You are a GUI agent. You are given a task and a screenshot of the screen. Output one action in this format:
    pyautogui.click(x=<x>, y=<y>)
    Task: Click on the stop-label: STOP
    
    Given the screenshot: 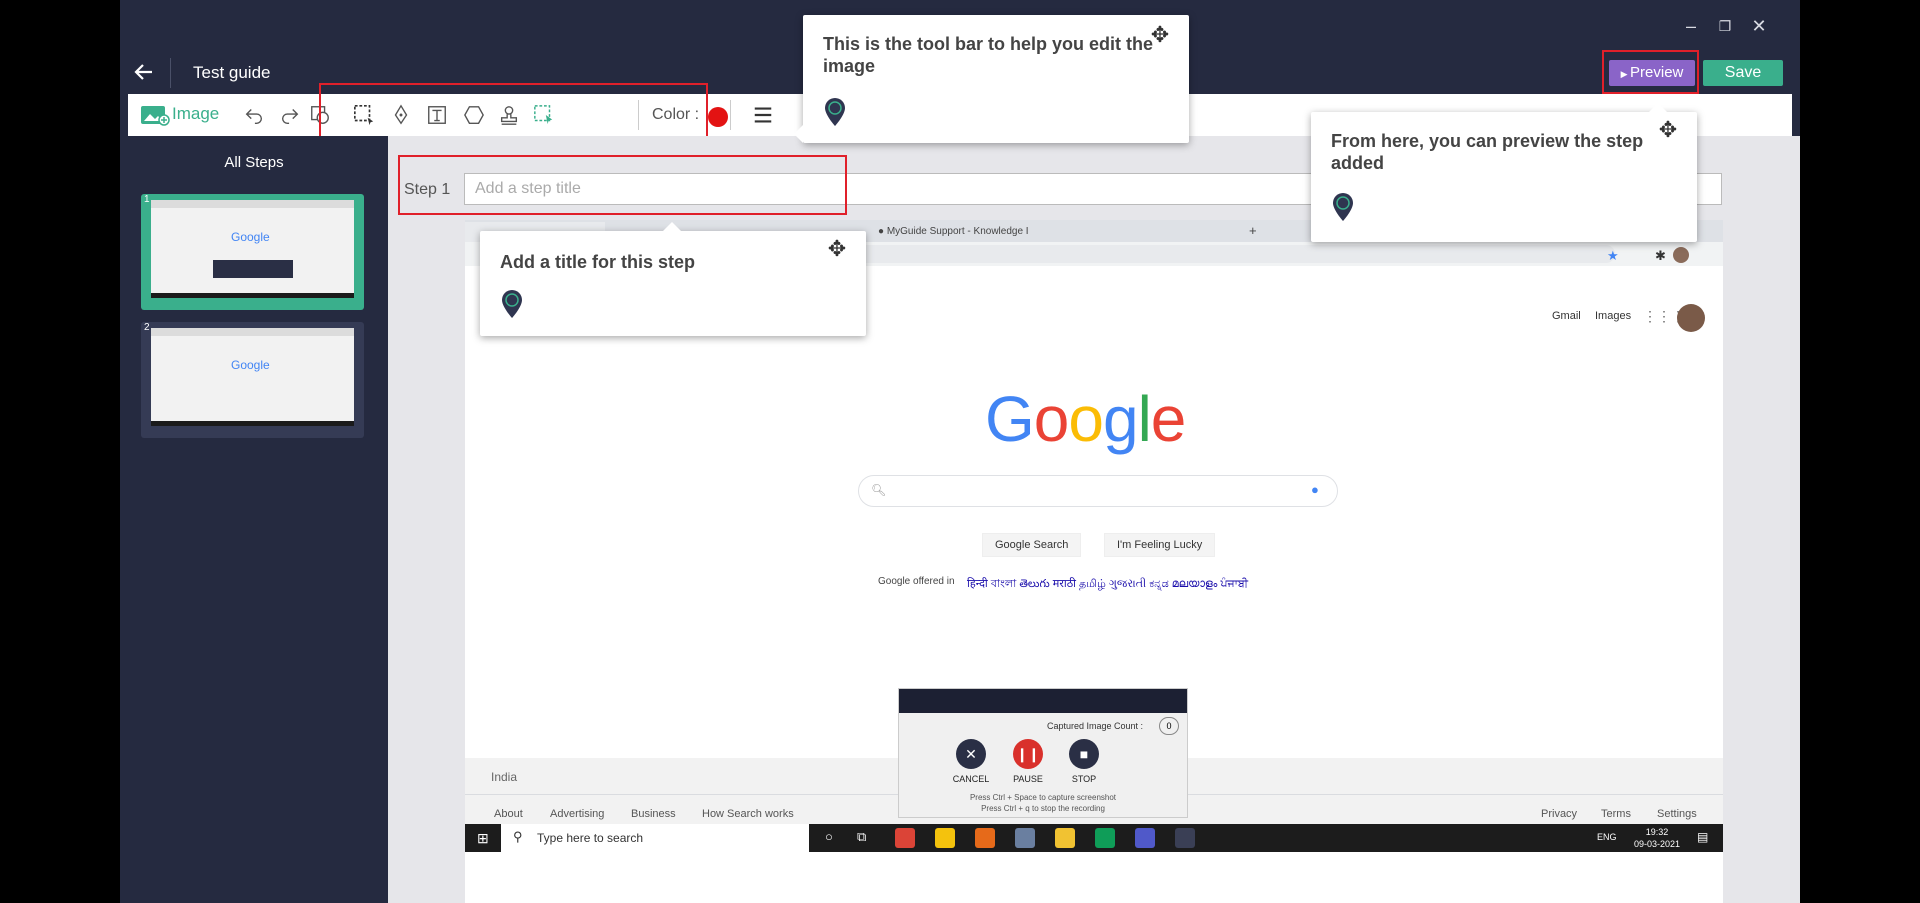 What is the action you would take?
    pyautogui.click(x=1084, y=779)
    